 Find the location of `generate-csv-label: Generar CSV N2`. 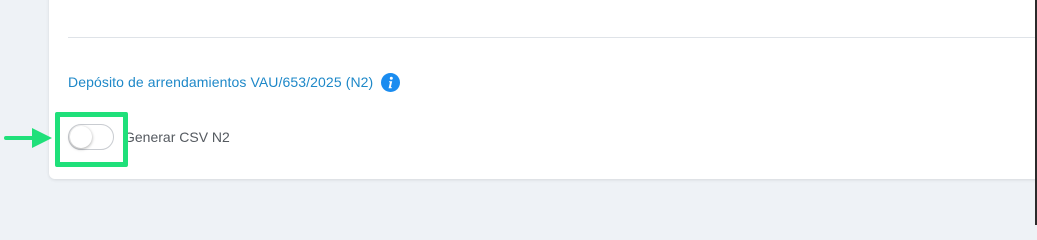

generate-csv-label: Generar CSV N2 is located at coordinates (177, 137).